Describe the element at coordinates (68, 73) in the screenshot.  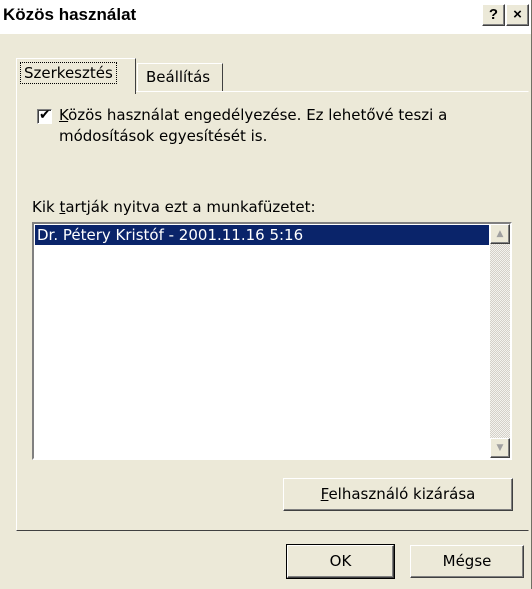
I see `tab-szerkesztes-label: Szerkesztés` at that location.